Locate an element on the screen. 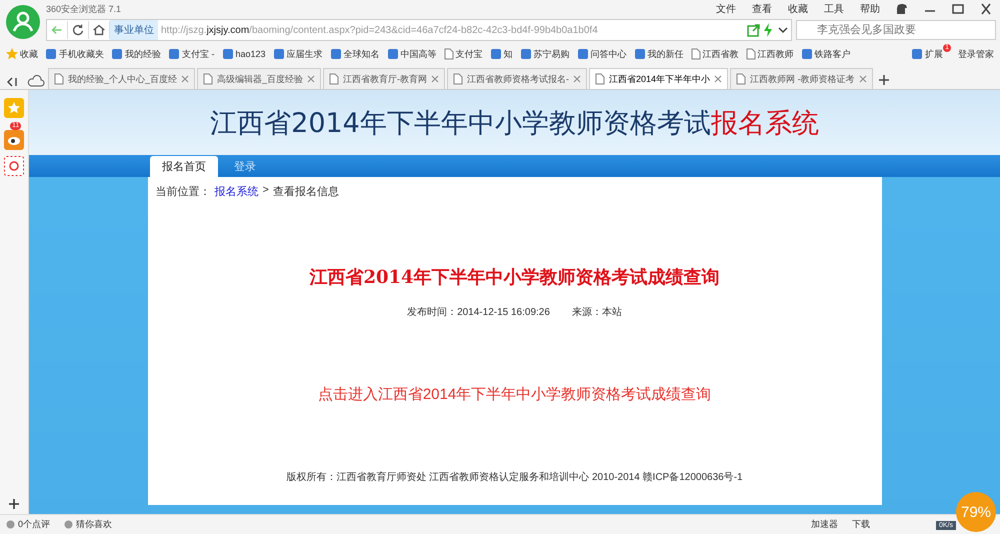 This screenshot has width=1000, height=534. breadcrumb-label: 当前位置： is located at coordinates (183, 192).